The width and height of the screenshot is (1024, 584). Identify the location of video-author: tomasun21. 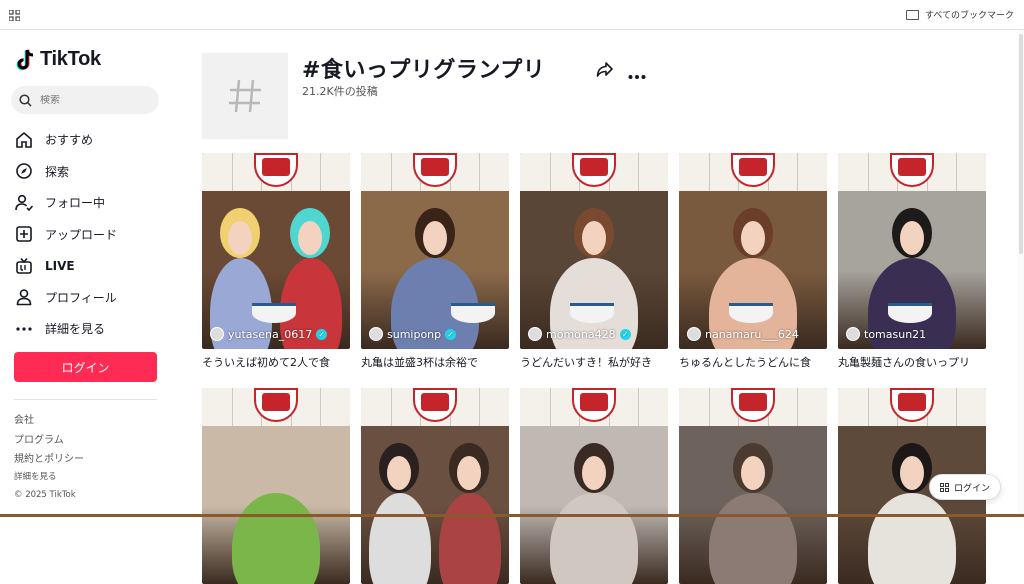
(886, 334).